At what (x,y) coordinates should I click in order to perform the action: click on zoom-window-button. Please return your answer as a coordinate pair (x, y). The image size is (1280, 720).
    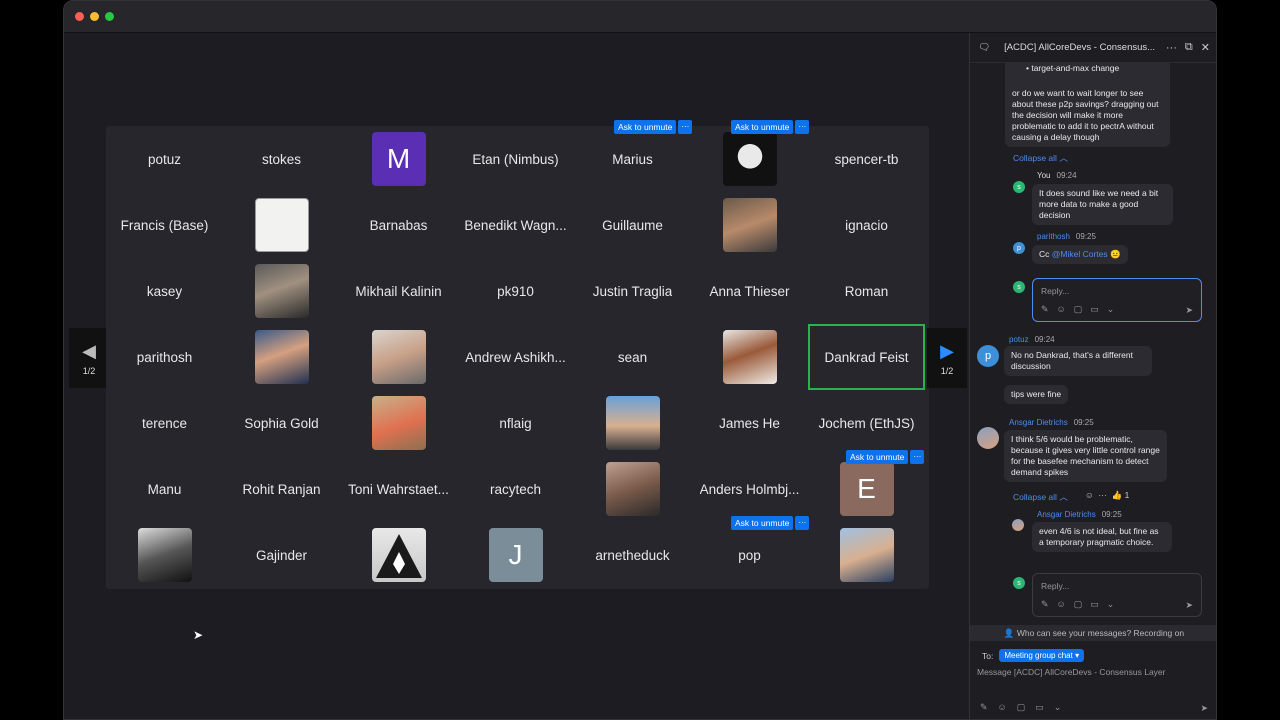
    Looking at the image, I should click on (109, 16).